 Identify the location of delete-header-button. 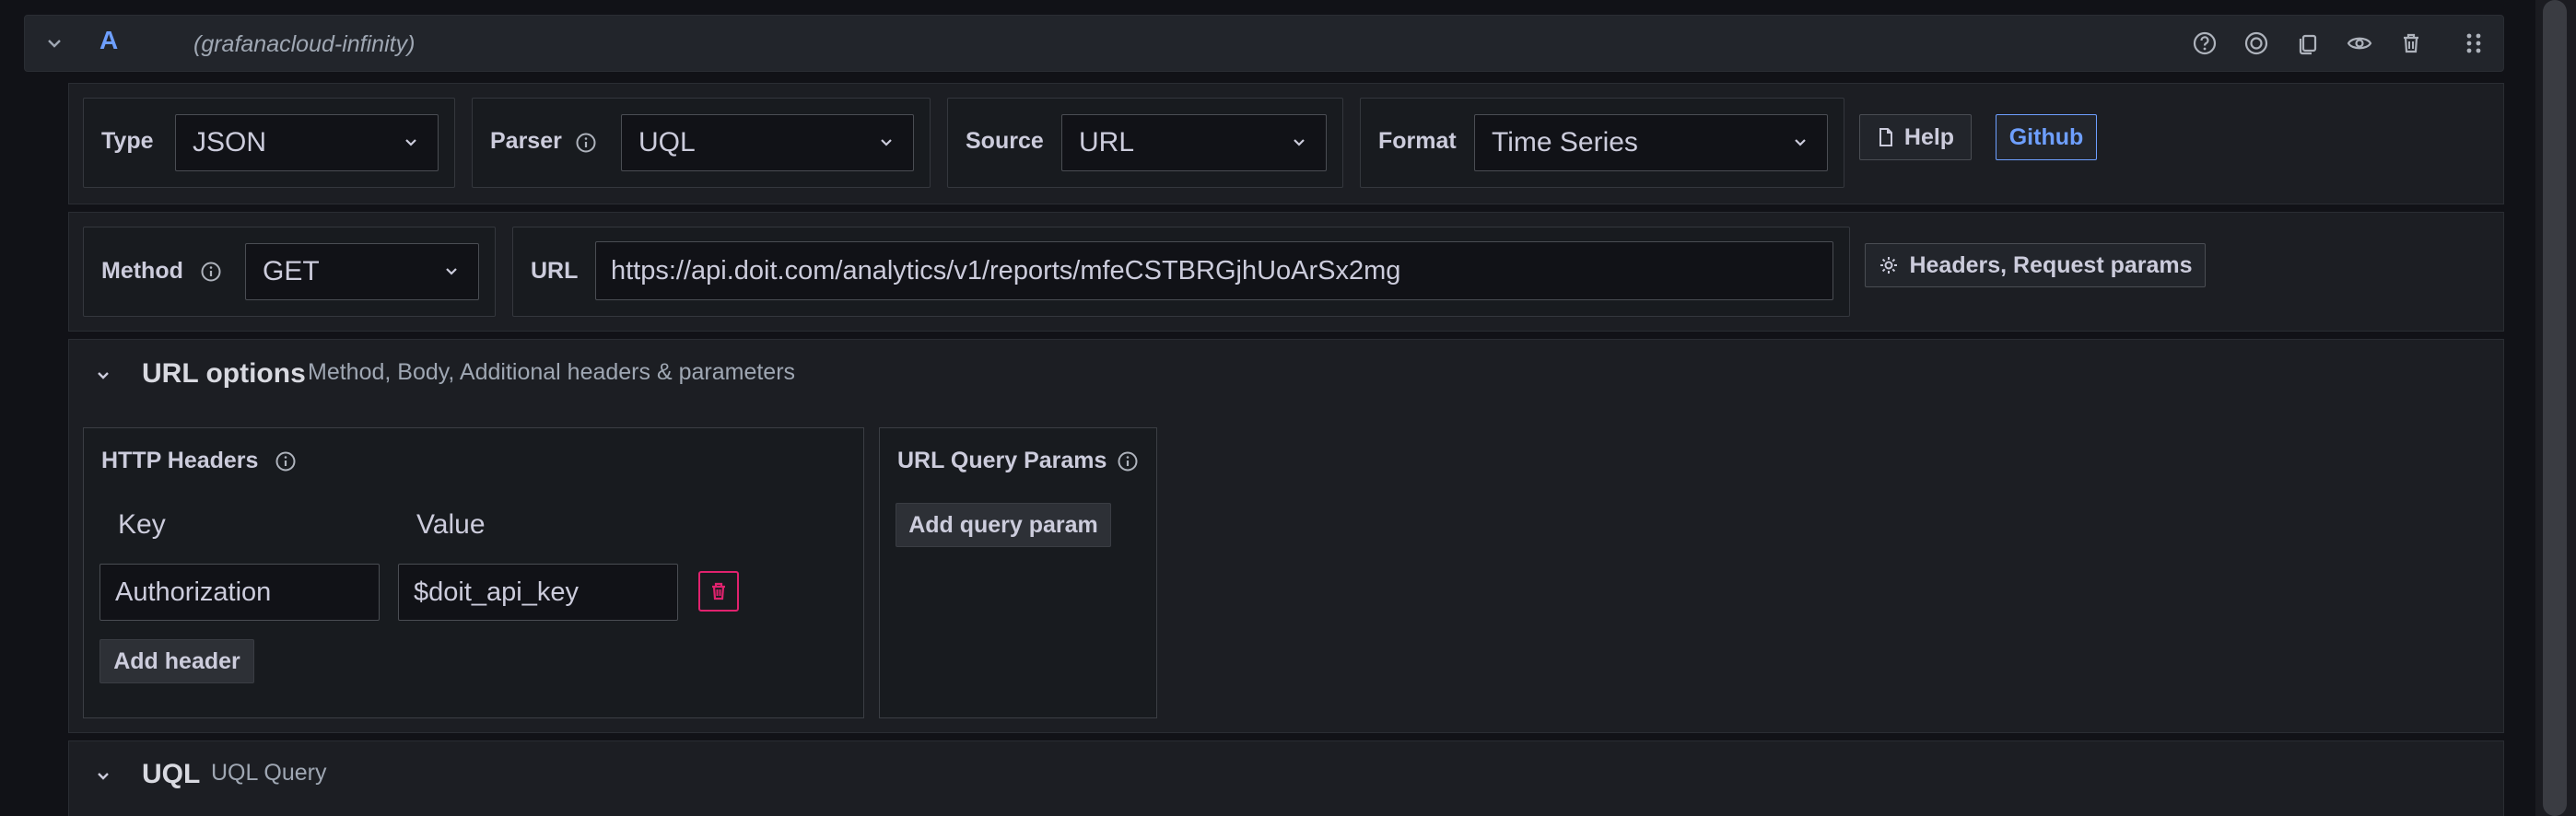
(718, 591).